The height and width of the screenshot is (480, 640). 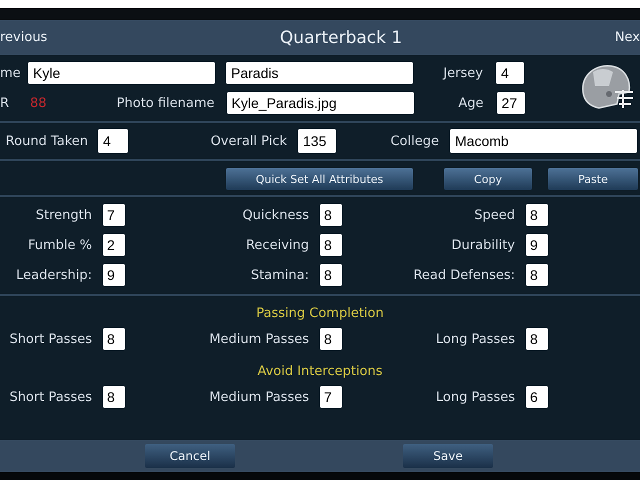 I want to click on attribute-label: Leadership:, so click(x=53, y=275).